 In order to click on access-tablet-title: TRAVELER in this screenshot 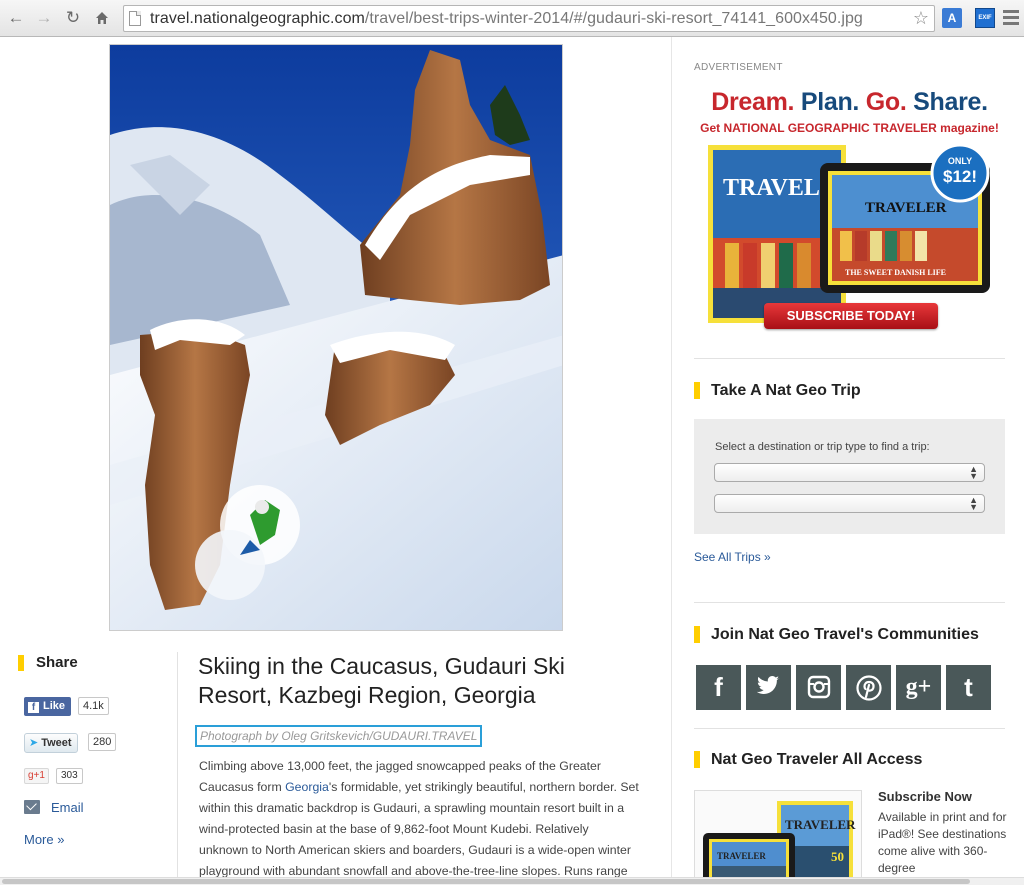, I will do `click(741, 856)`.